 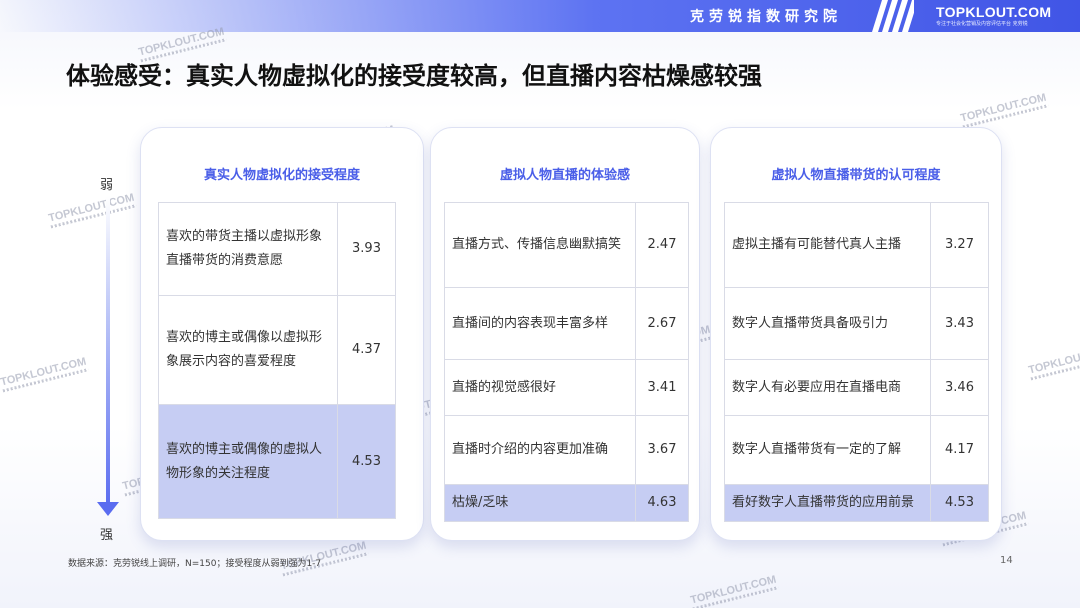 I want to click on row-label: 枯燥/乏味, so click(x=540, y=503).